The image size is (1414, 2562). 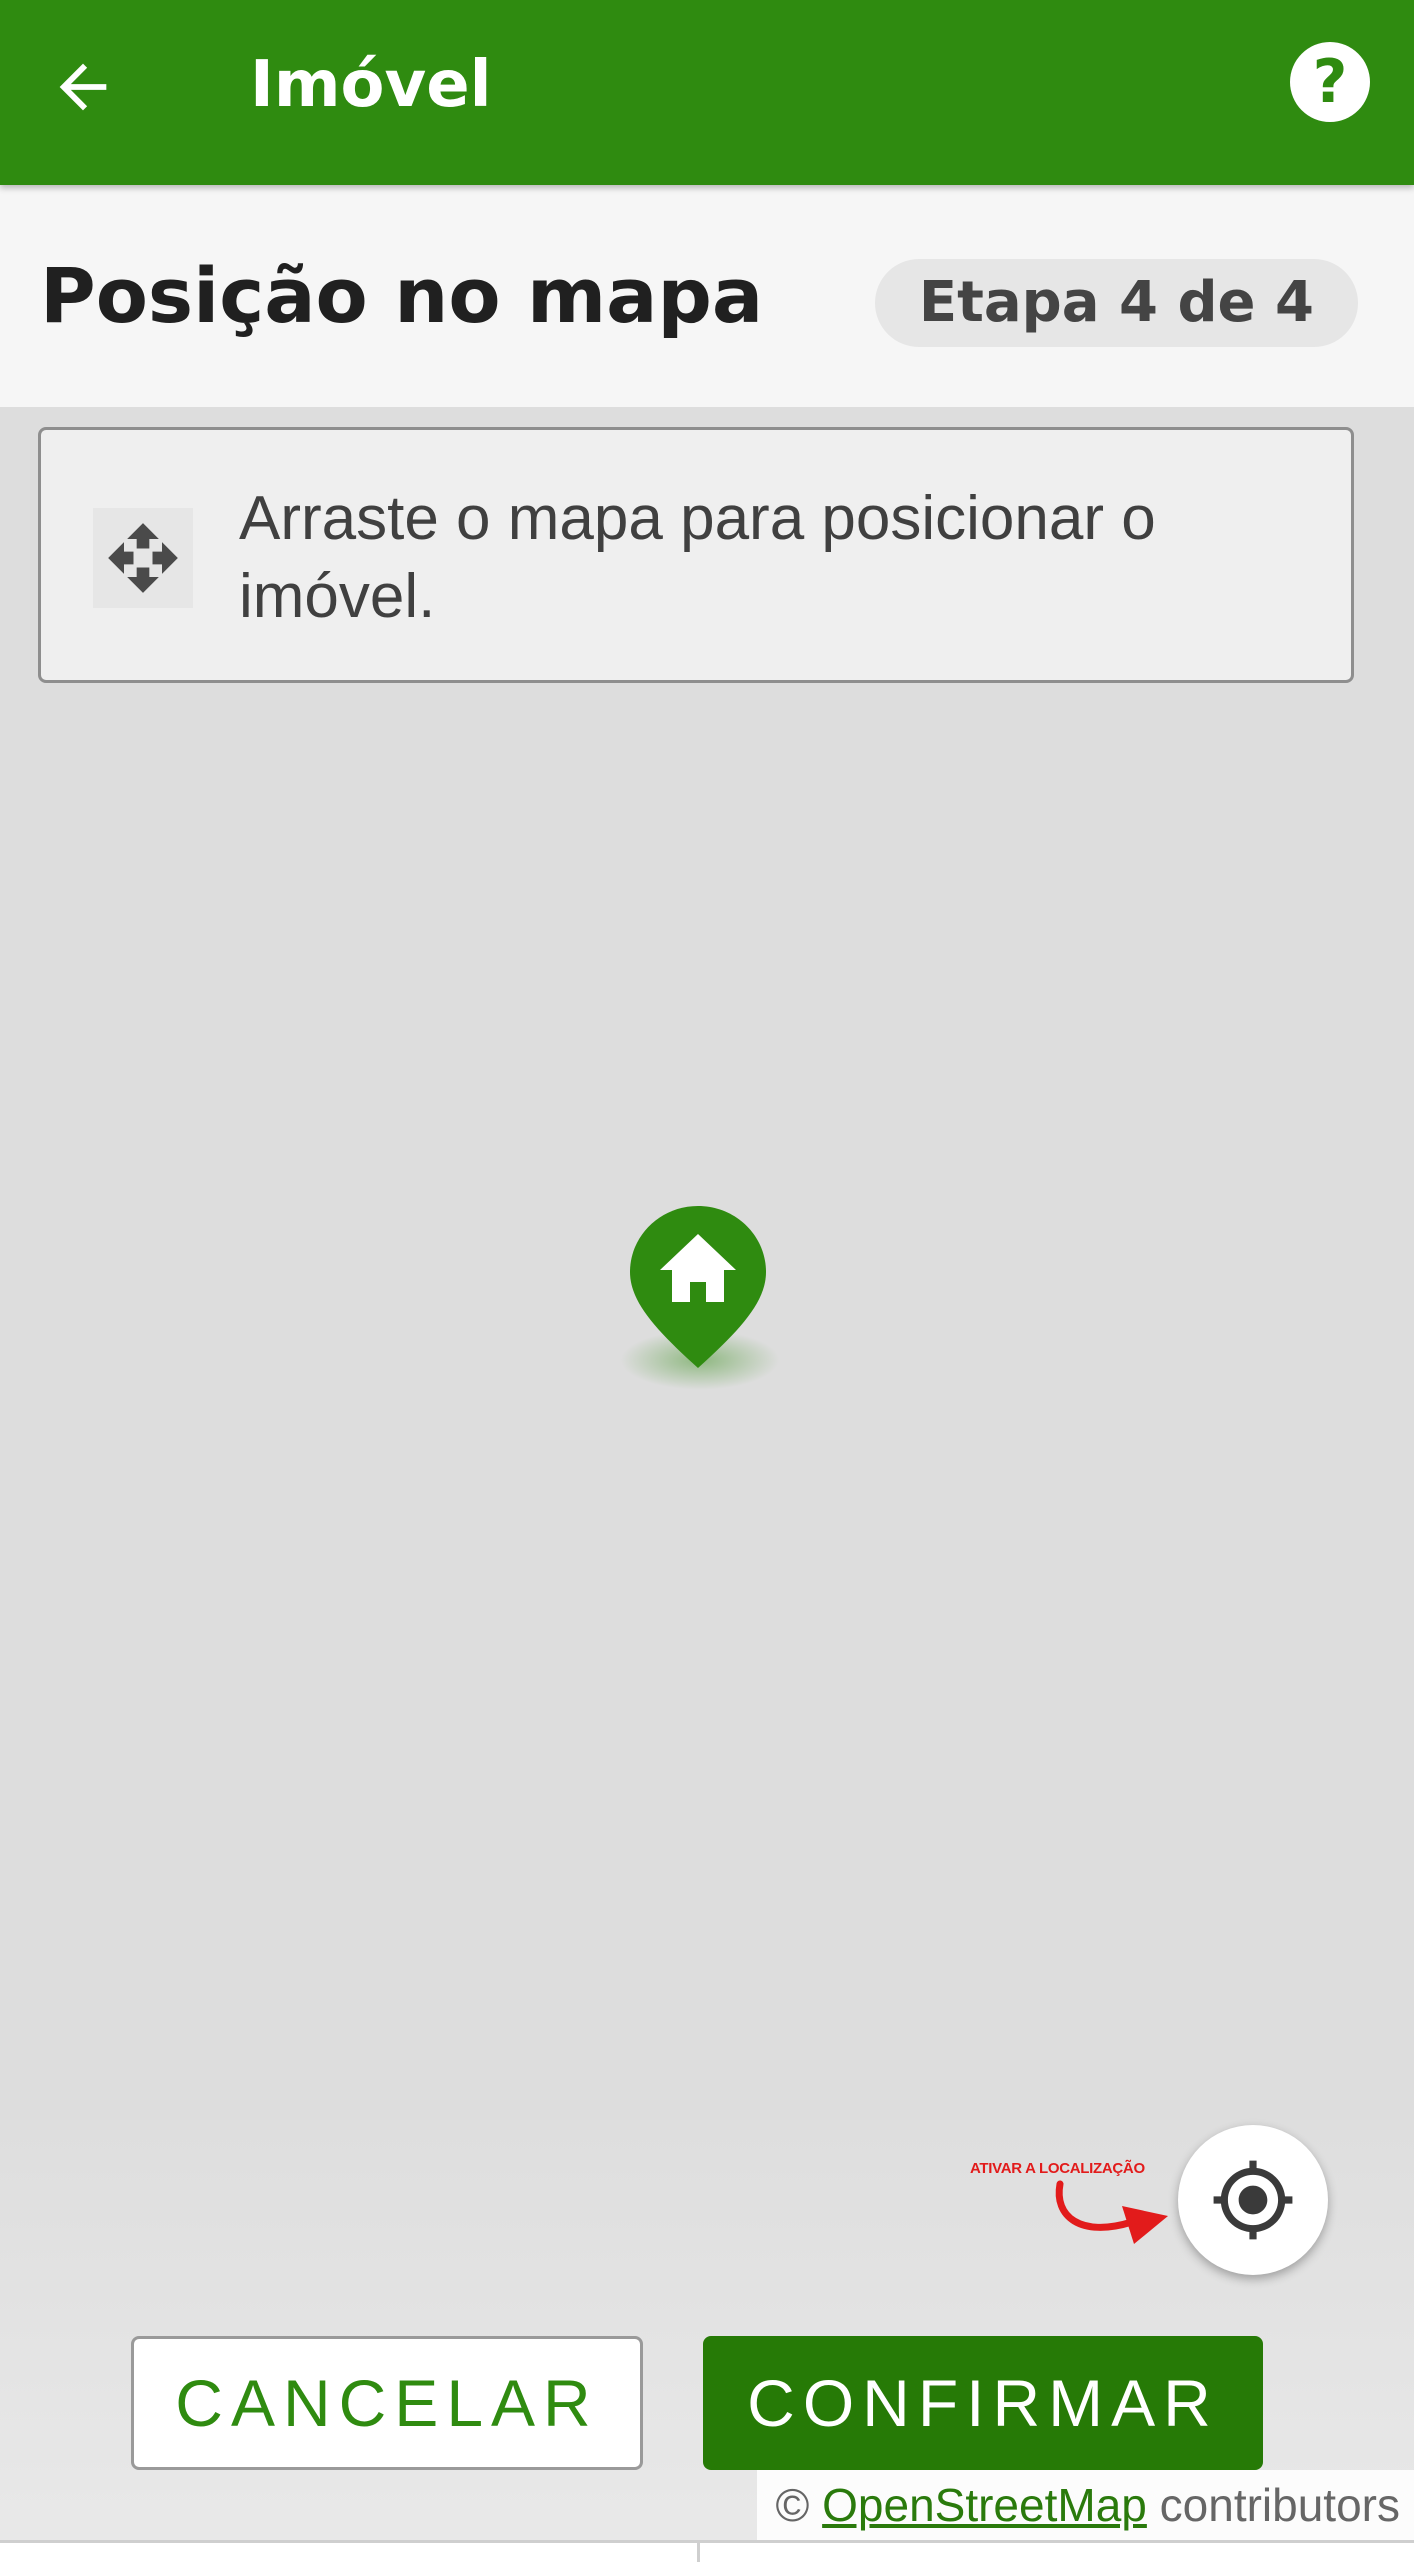 I want to click on app-title: Imóvel, so click(x=371, y=85).